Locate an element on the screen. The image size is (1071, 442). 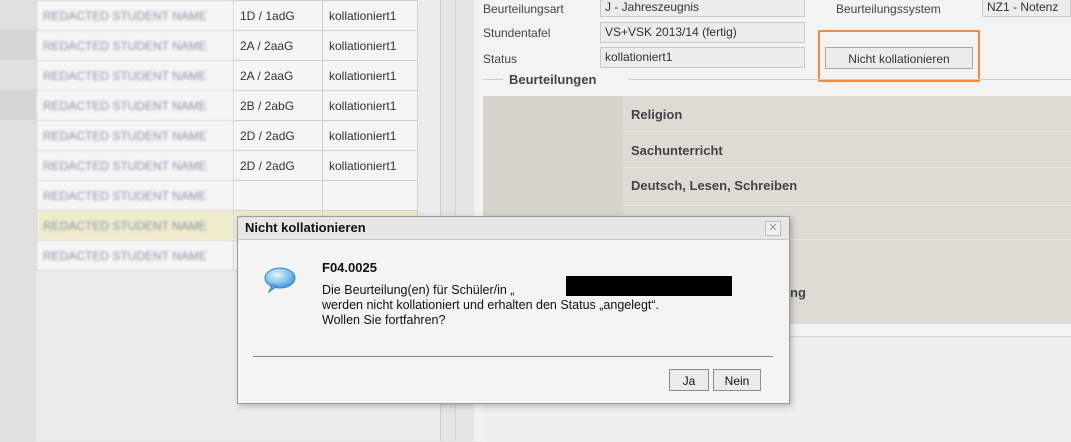
dialog-title: Nicht kollationieren is located at coordinates (305, 227).